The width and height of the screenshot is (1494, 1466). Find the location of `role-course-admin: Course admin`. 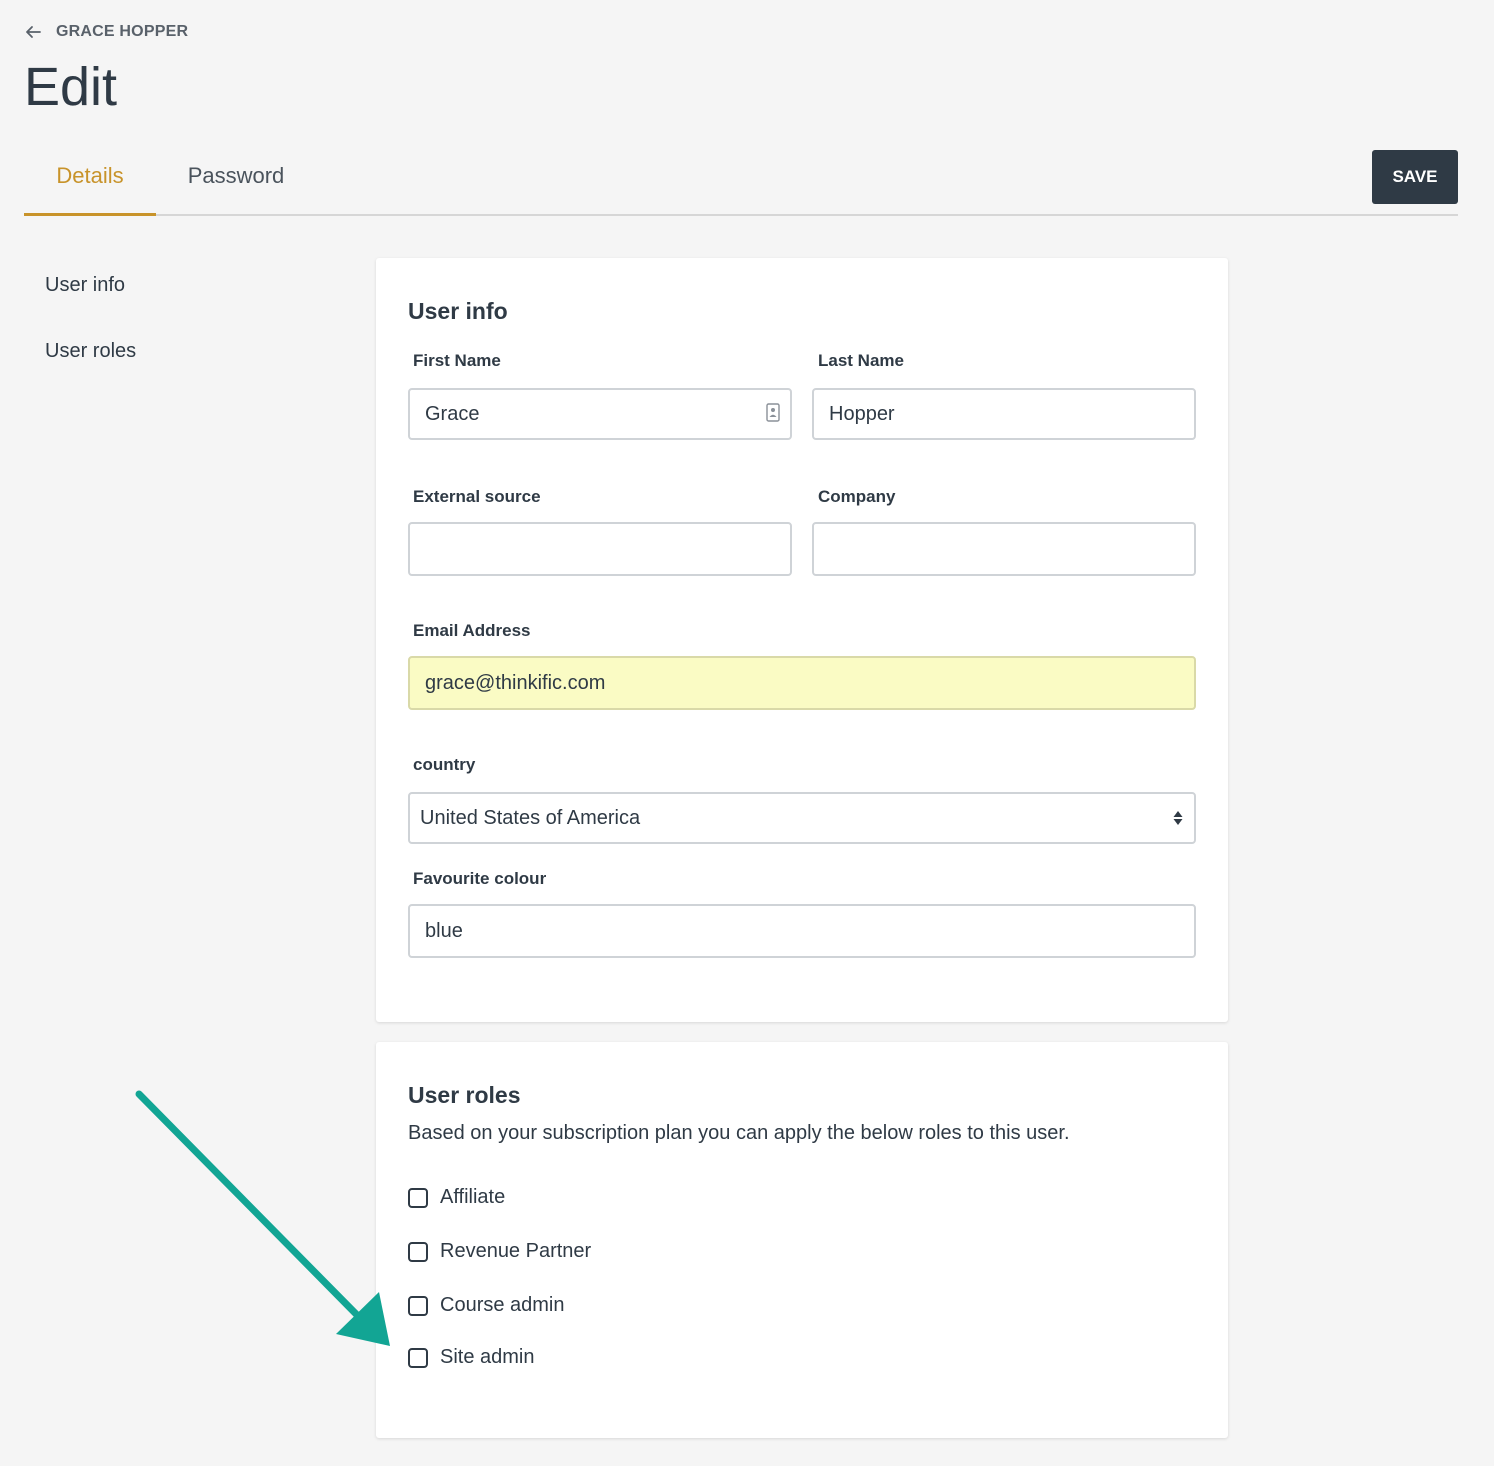

role-course-admin: Course admin is located at coordinates (486, 1305).